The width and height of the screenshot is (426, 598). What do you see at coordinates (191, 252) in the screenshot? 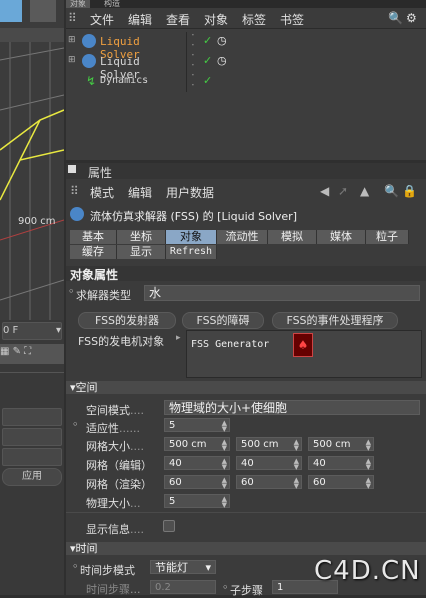
I see `tab-refresh: Refresh` at bounding box center [191, 252].